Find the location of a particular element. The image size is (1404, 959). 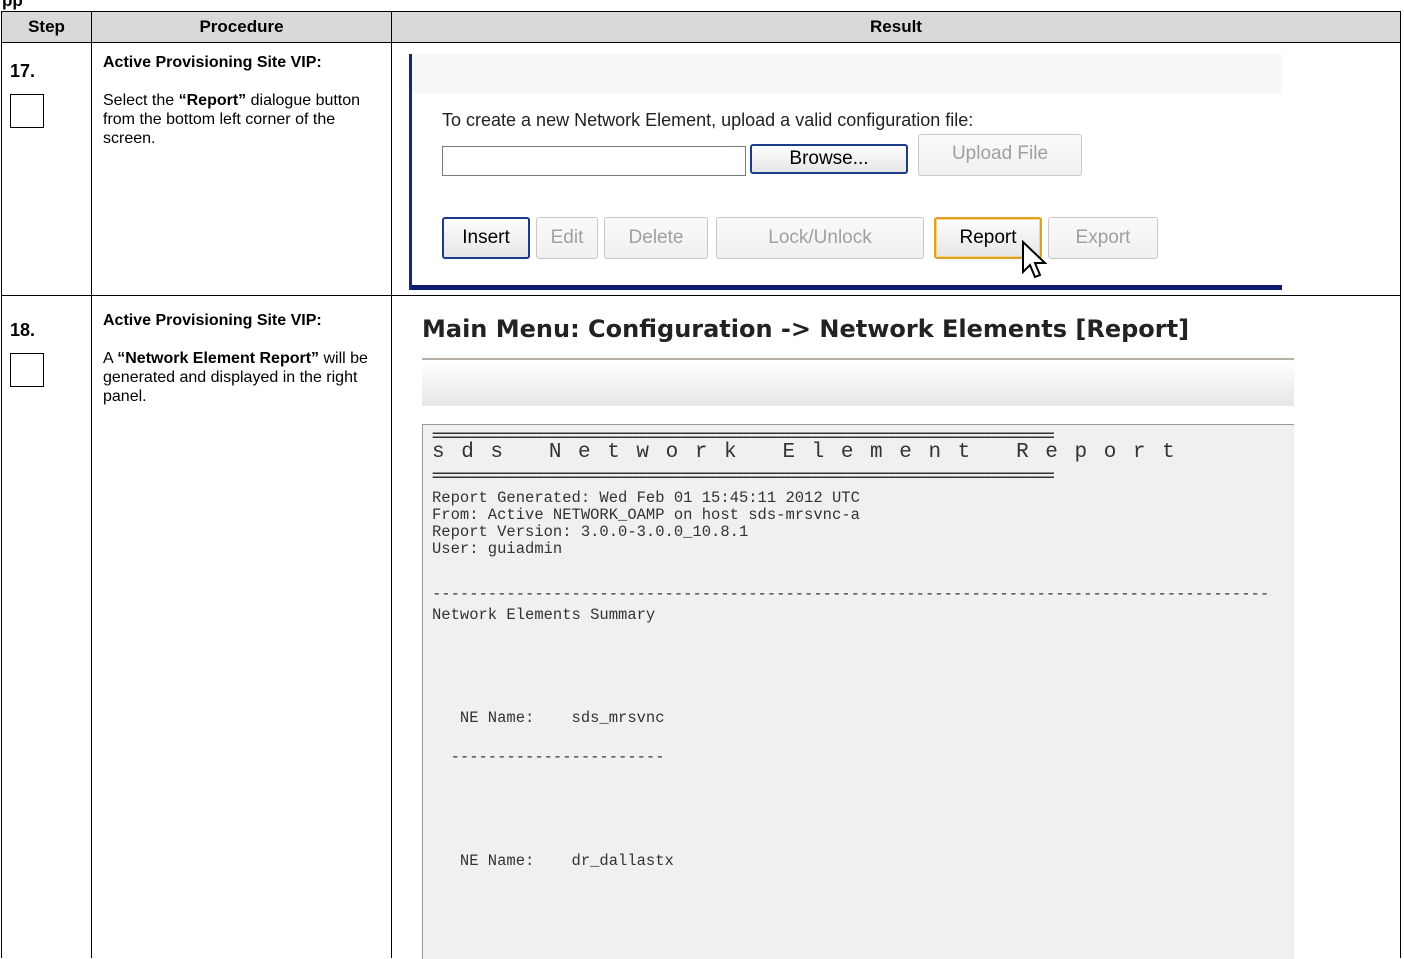

edit-button: Edit is located at coordinates (567, 238).